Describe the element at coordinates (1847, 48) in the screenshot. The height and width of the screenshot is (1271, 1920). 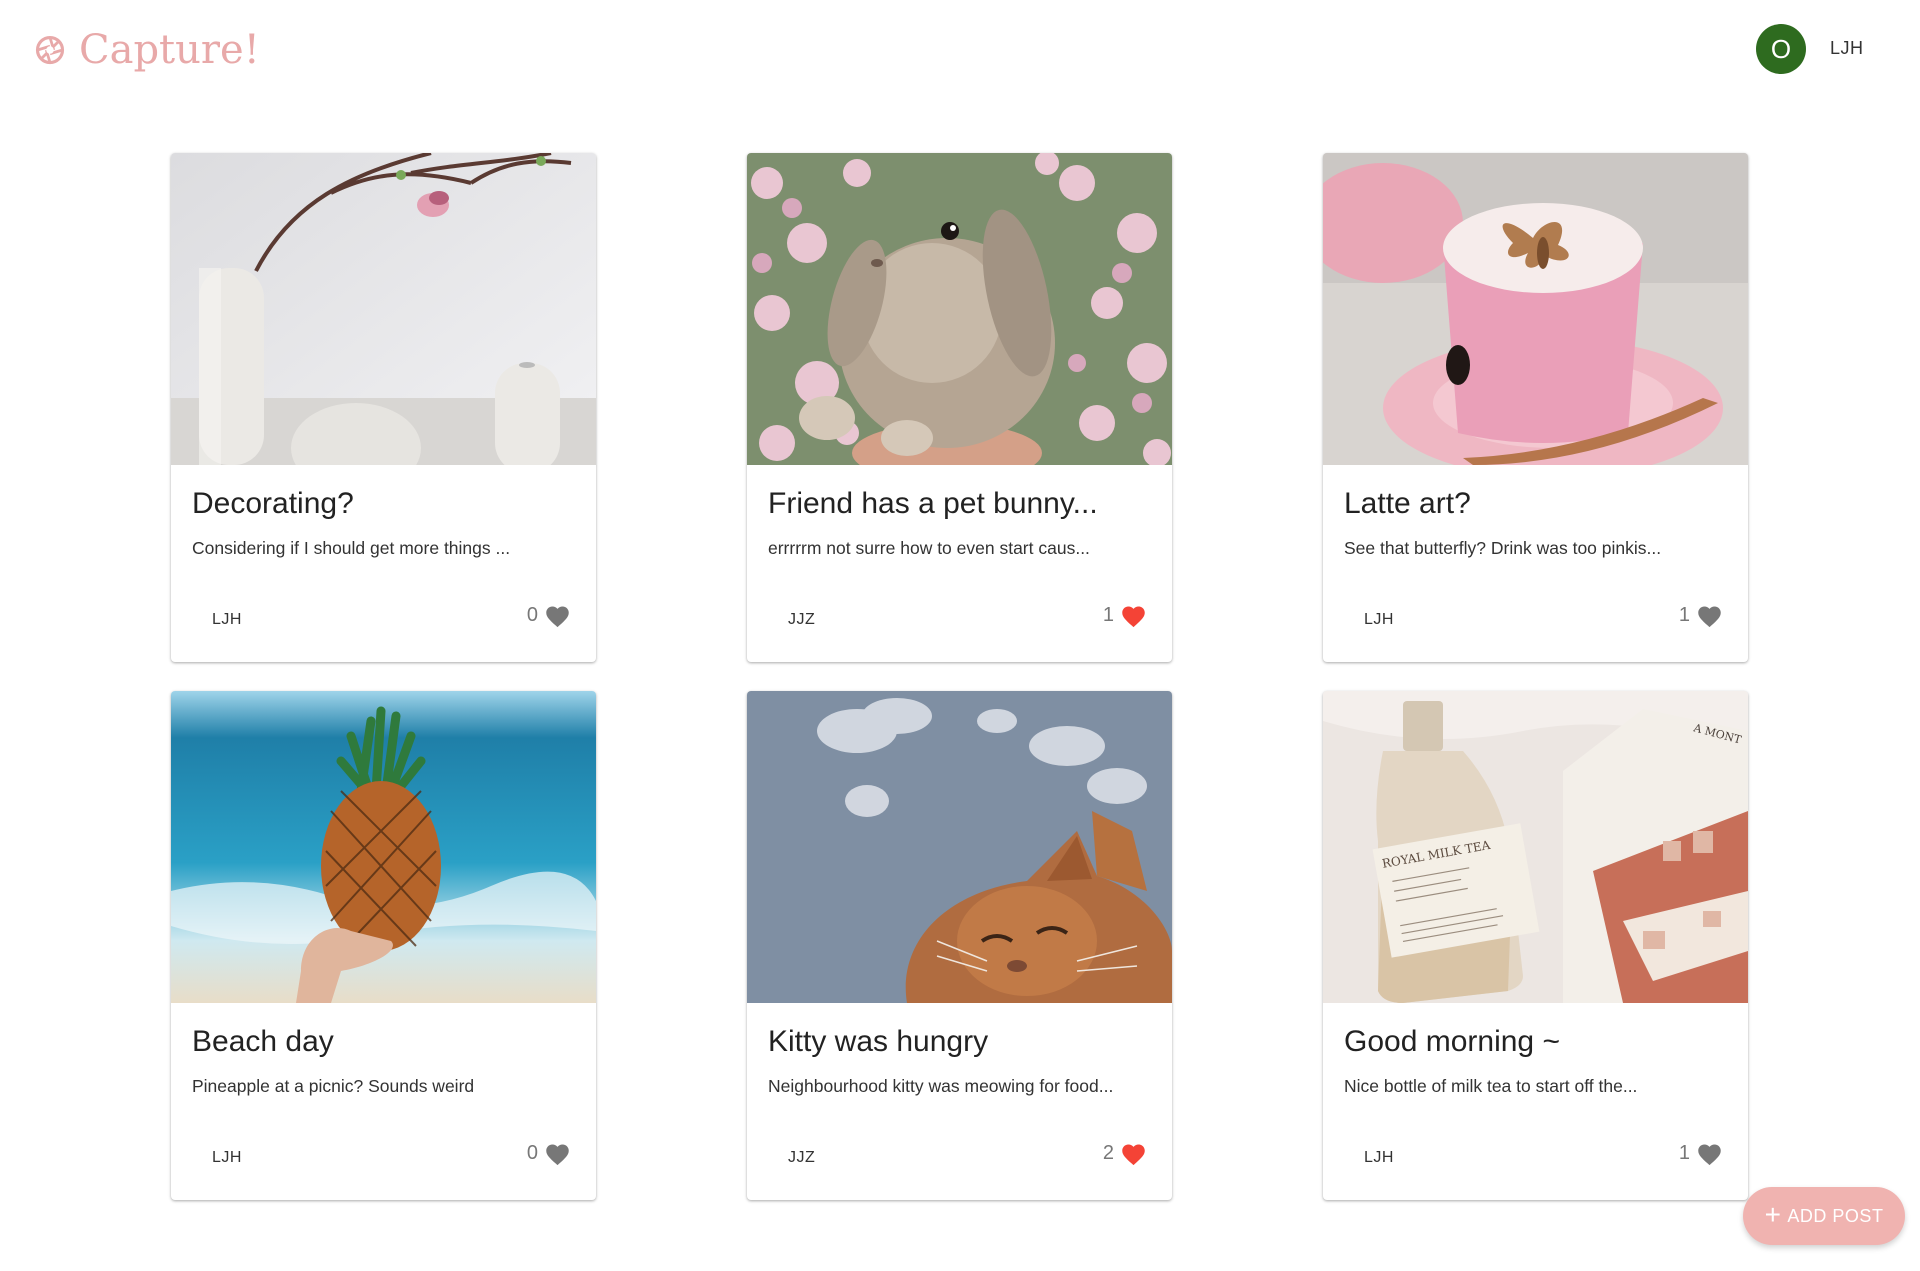
I see `user-name: LJH` at that location.